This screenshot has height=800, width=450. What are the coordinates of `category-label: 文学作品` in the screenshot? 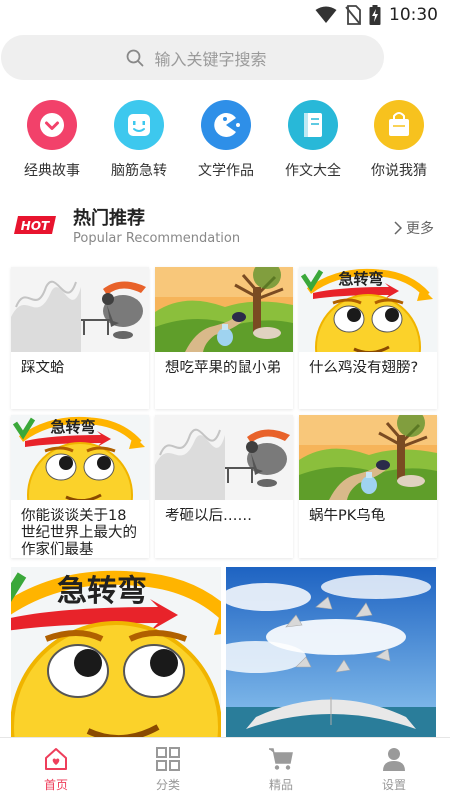 It's located at (226, 171).